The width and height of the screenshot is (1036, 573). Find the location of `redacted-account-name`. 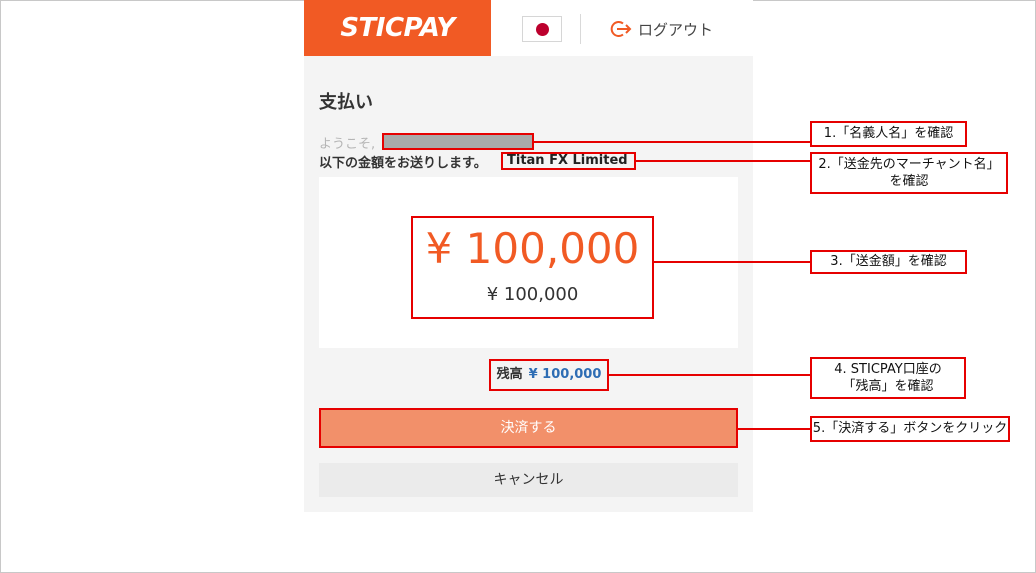

redacted-account-name is located at coordinates (458, 141).